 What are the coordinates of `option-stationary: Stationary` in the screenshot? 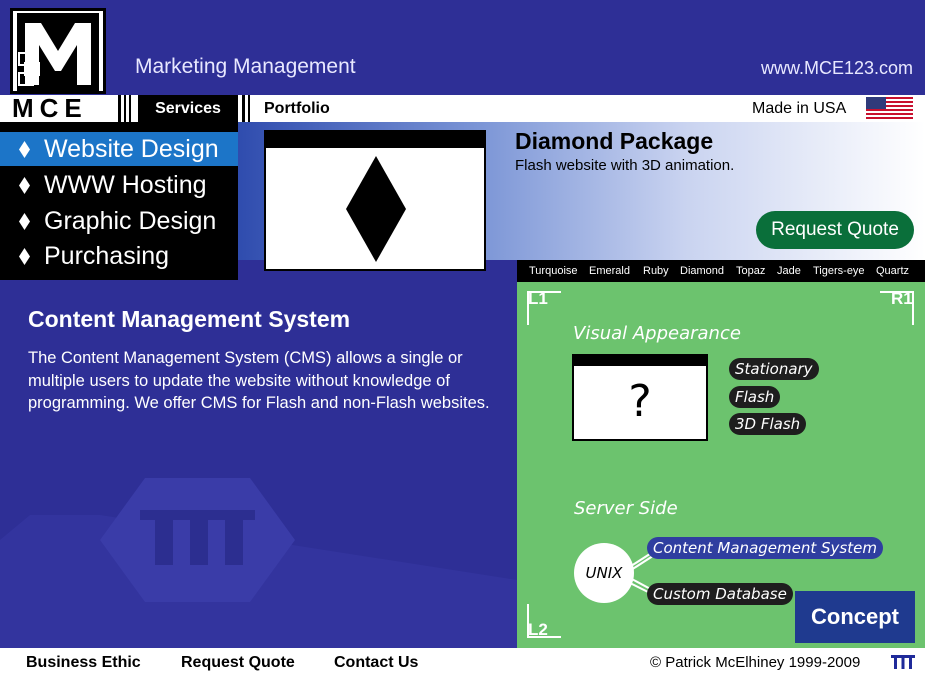 It's located at (774, 369).